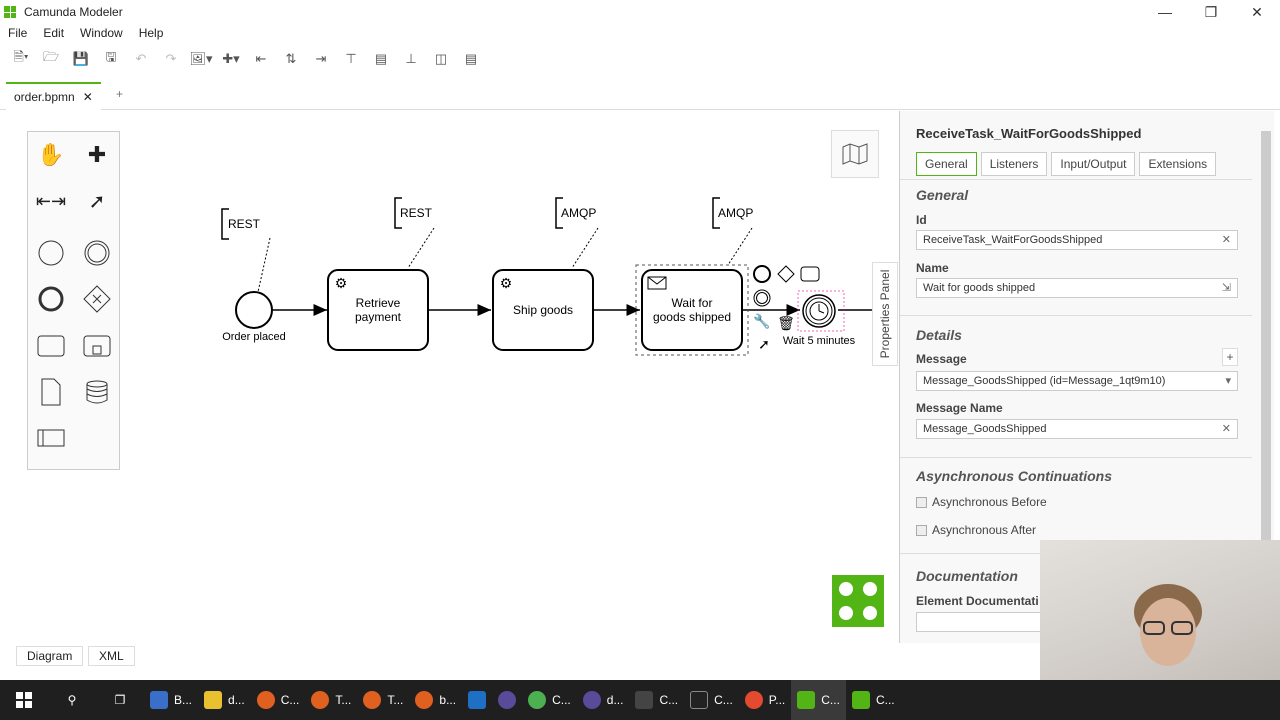 The width and height of the screenshot is (1280, 720). What do you see at coordinates (989, 502) in the screenshot?
I see `async-before-label: Asynchronous Before` at bounding box center [989, 502].